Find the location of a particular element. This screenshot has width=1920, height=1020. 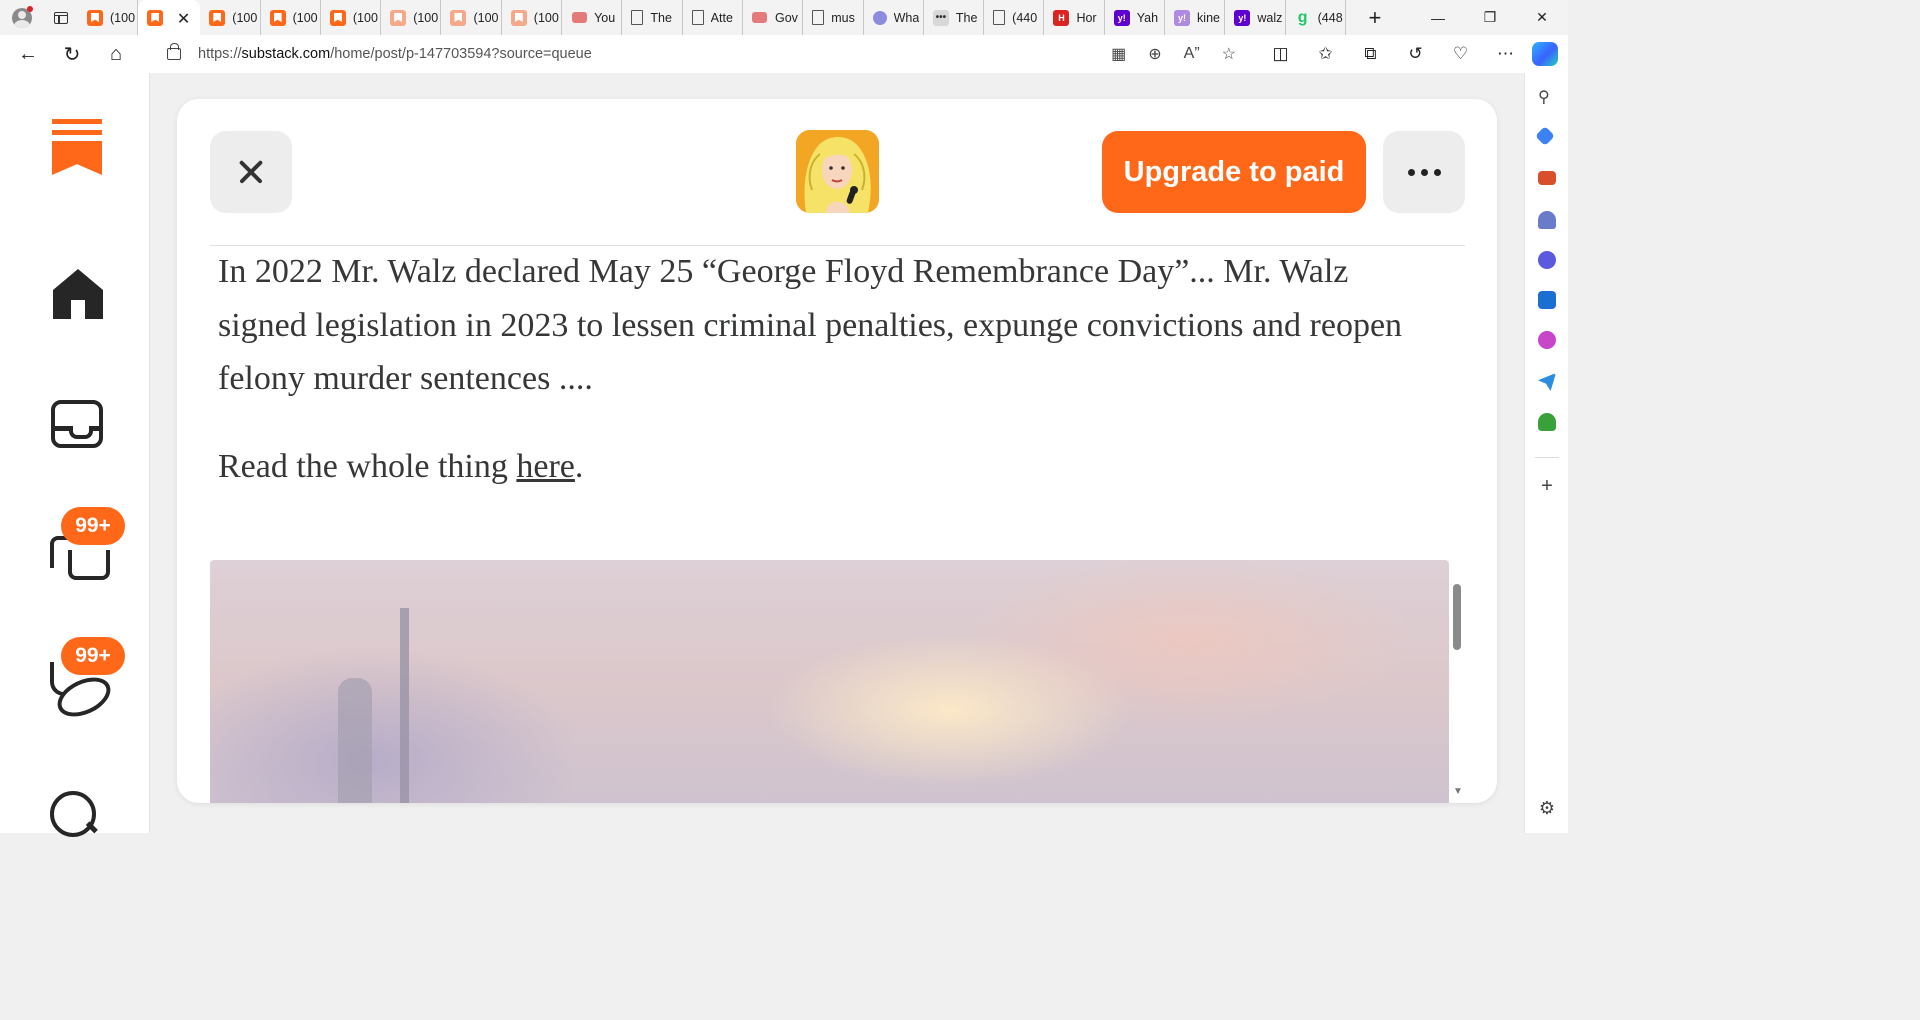

refresh-button: ↻ is located at coordinates (72, 54).